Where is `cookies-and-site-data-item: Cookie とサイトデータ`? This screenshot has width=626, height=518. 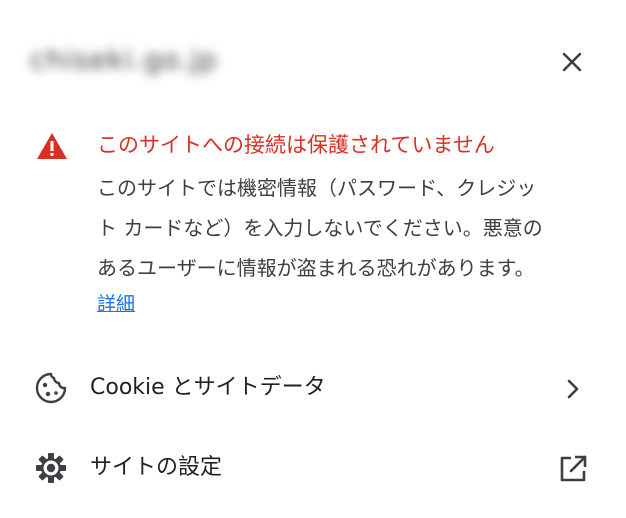
cookies-and-site-data-item: Cookie とサイトデータ is located at coordinates (313, 388).